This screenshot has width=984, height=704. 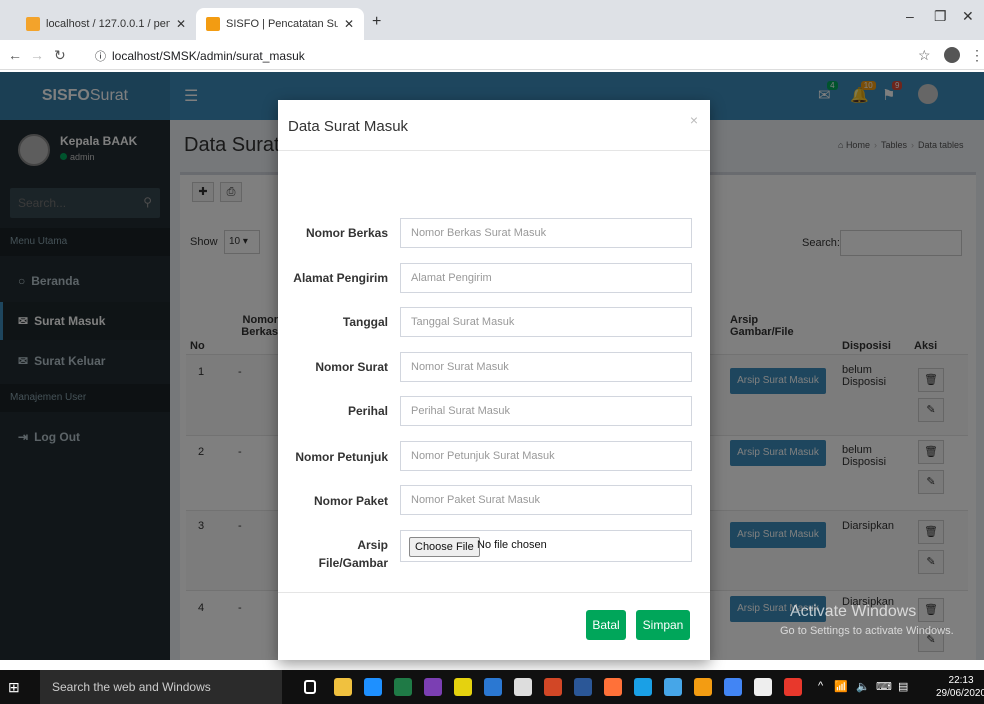 What do you see at coordinates (213, 24) in the screenshot?
I see `sisfo-favicon-icon` at bounding box center [213, 24].